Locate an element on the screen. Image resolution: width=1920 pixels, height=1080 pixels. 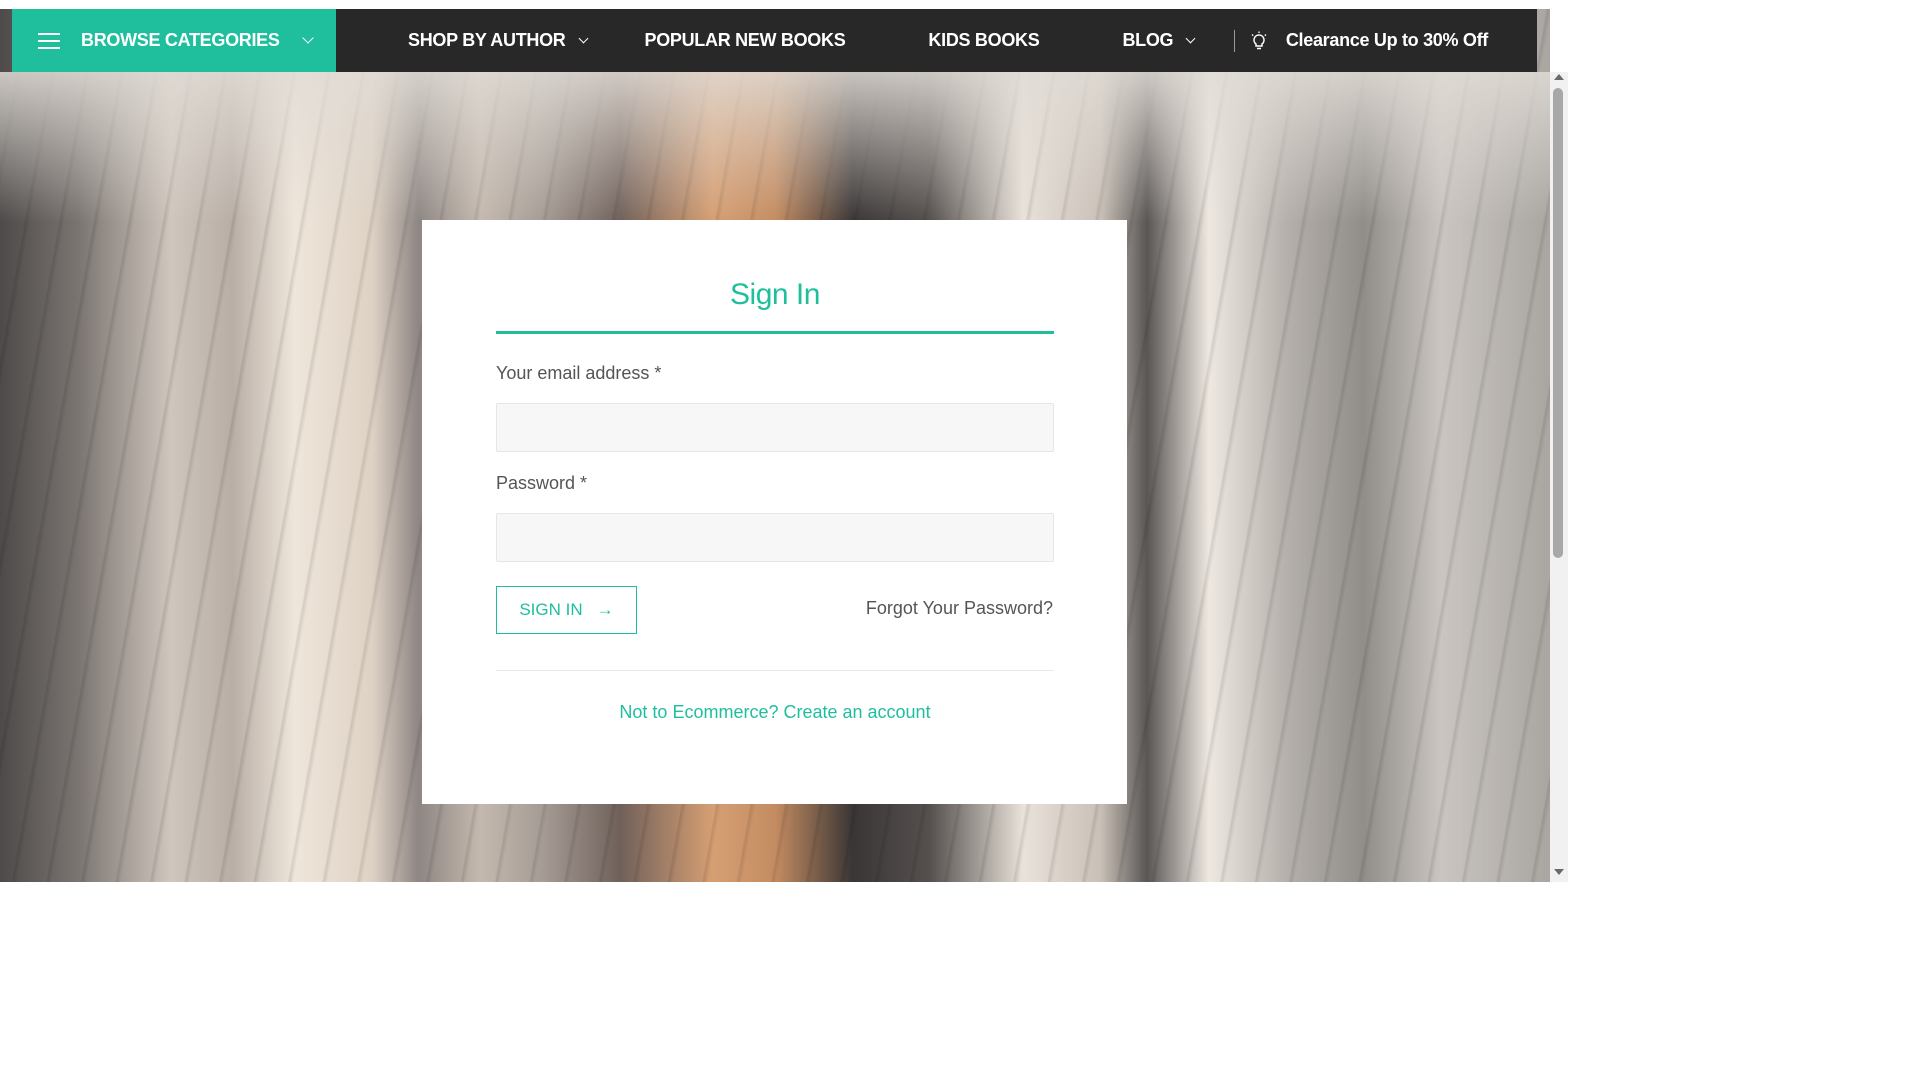
background-overlay is located at coordinates (775, 147).